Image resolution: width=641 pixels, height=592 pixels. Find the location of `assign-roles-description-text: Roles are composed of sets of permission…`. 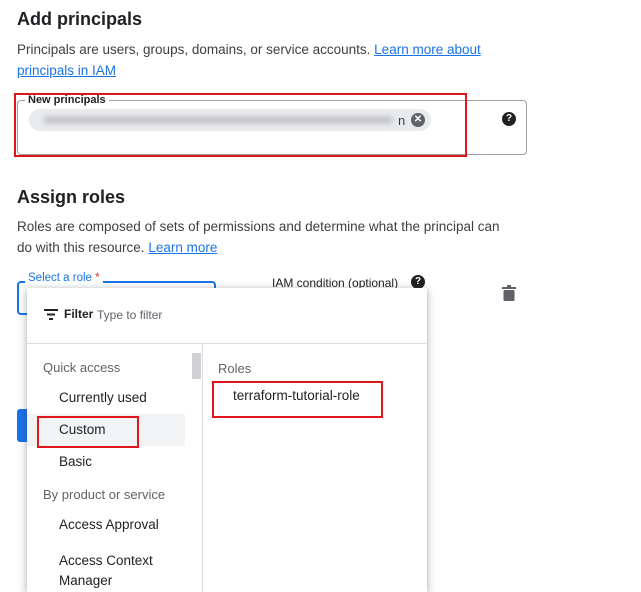

assign-roles-description-text: Roles are composed of sets of permission… is located at coordinates (258, 237).